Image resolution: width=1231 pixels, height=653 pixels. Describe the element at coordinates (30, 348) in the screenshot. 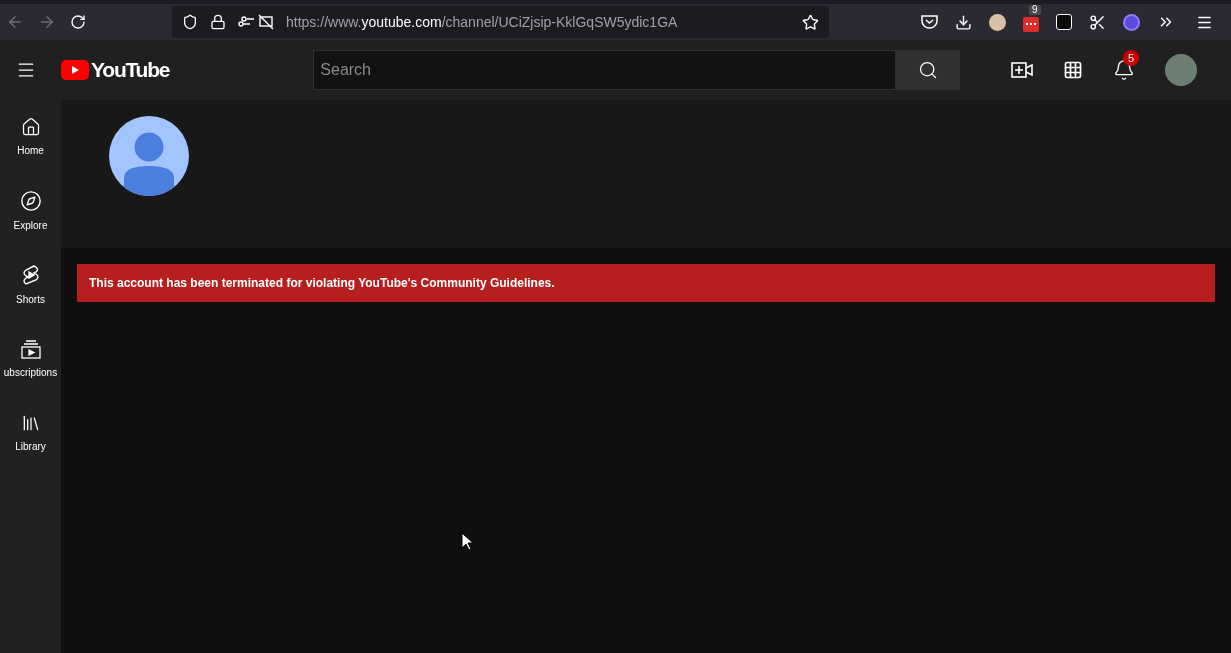

I see `subscriptions-icon` at that location.